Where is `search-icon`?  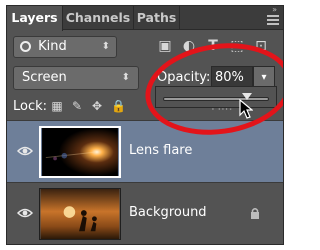
search-icon is located at coordinates (25, 46).